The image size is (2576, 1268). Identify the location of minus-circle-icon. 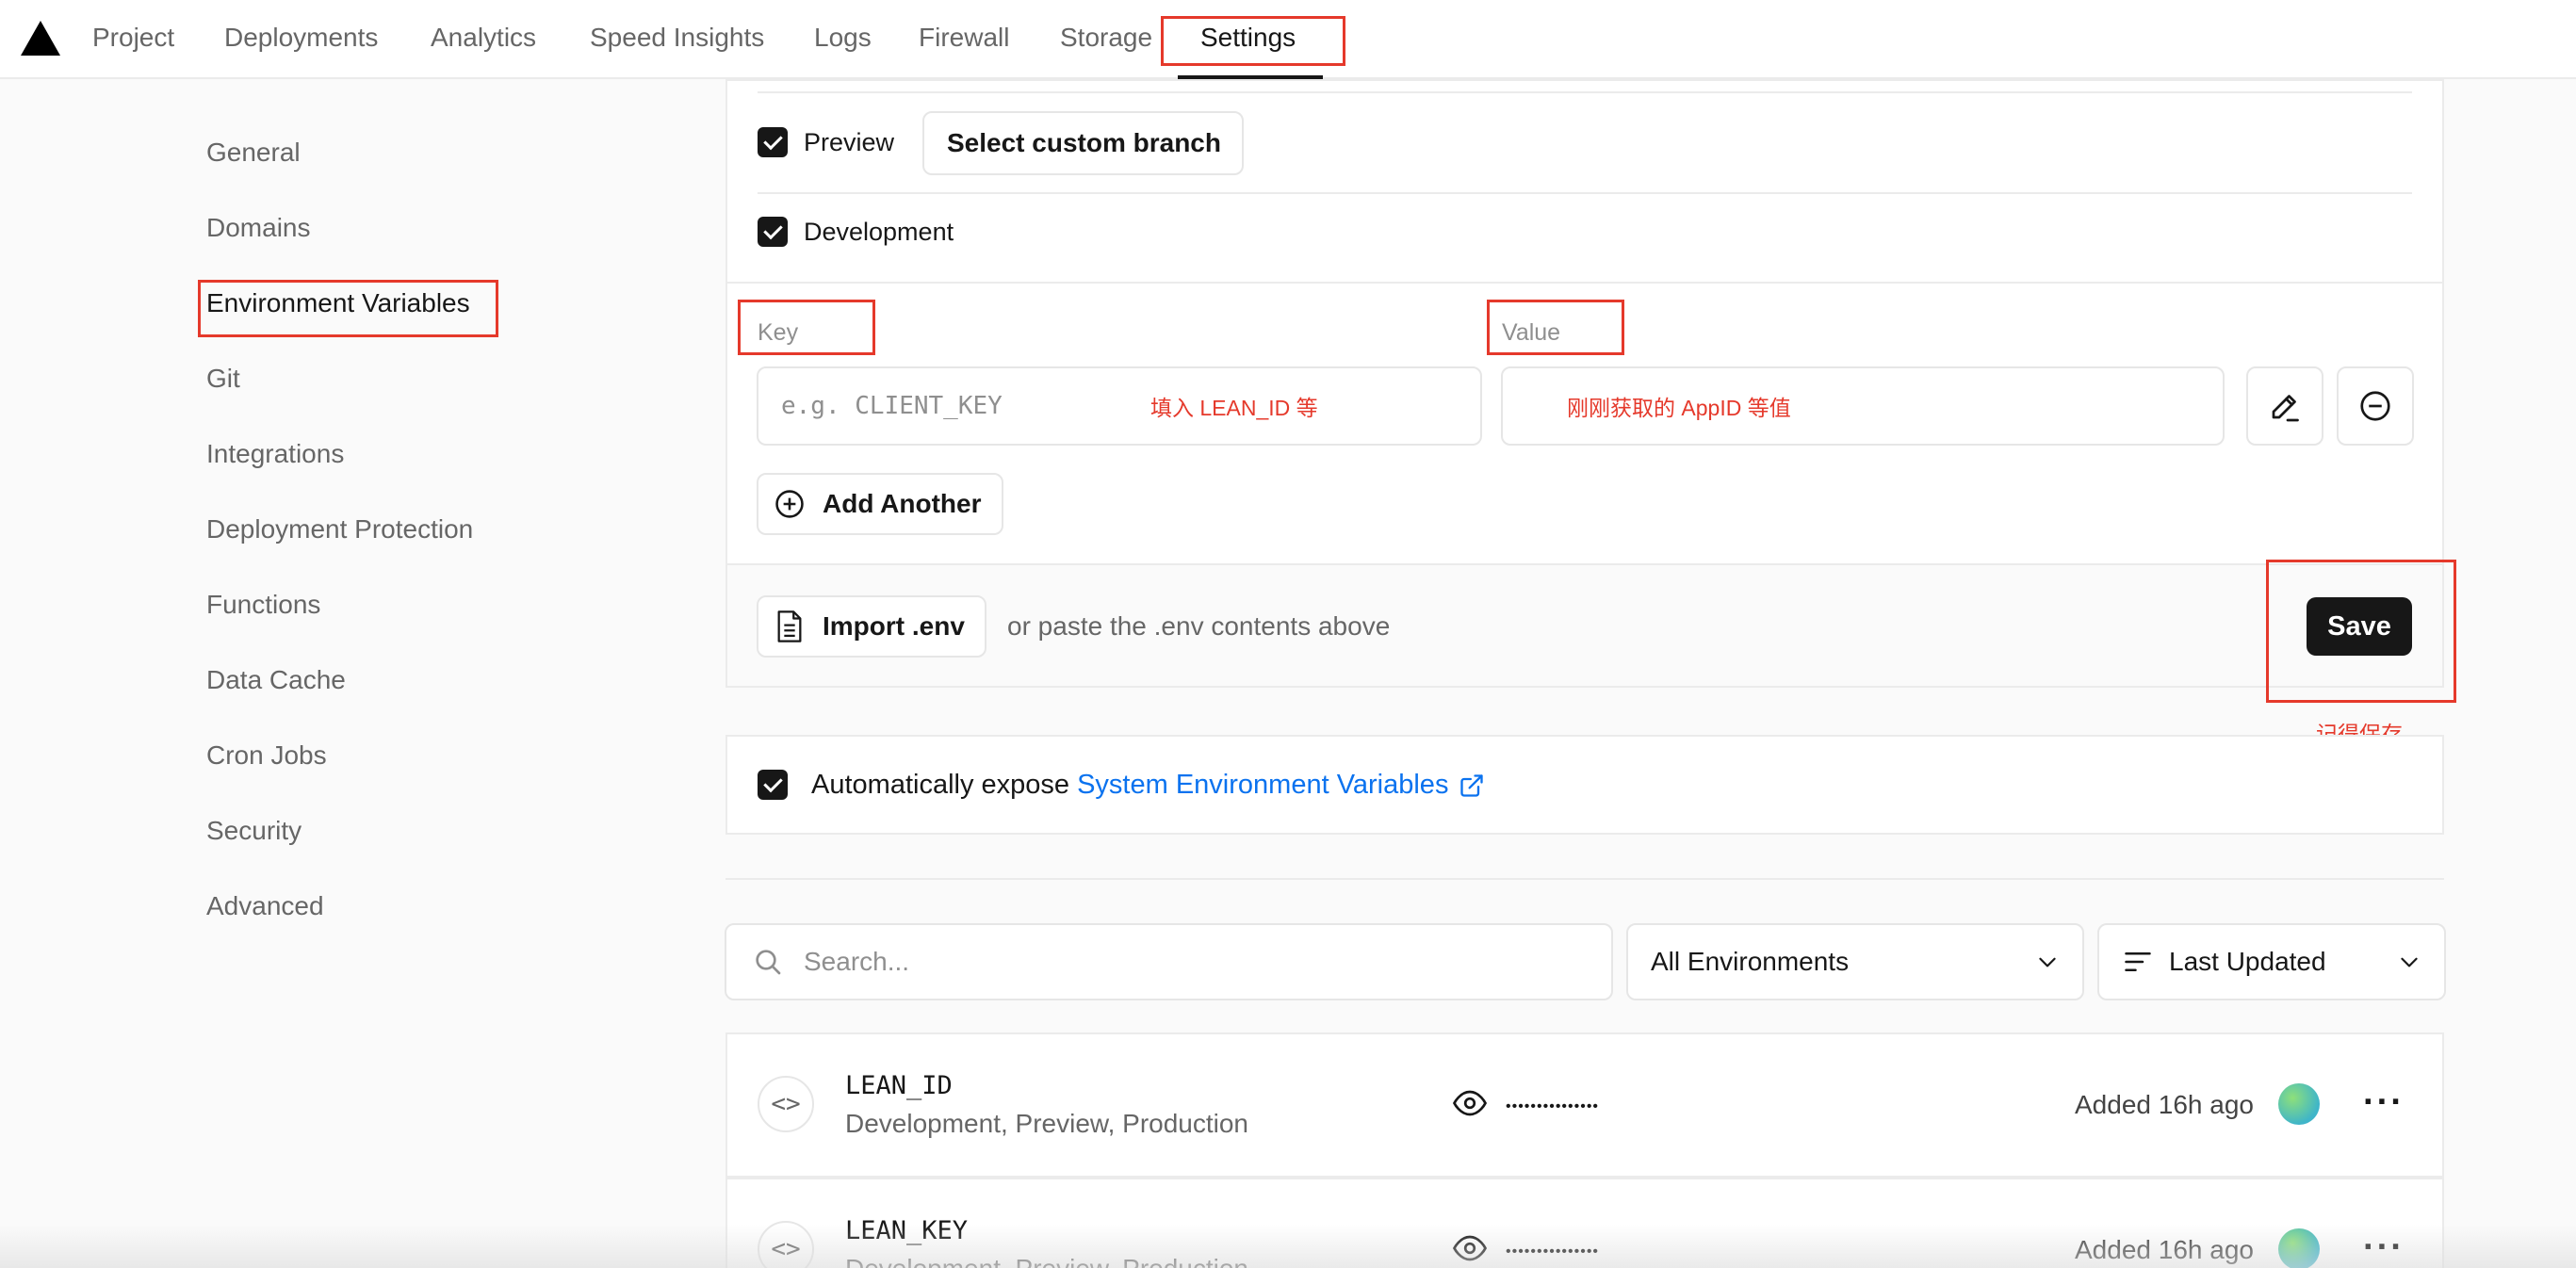
(2375, 406).